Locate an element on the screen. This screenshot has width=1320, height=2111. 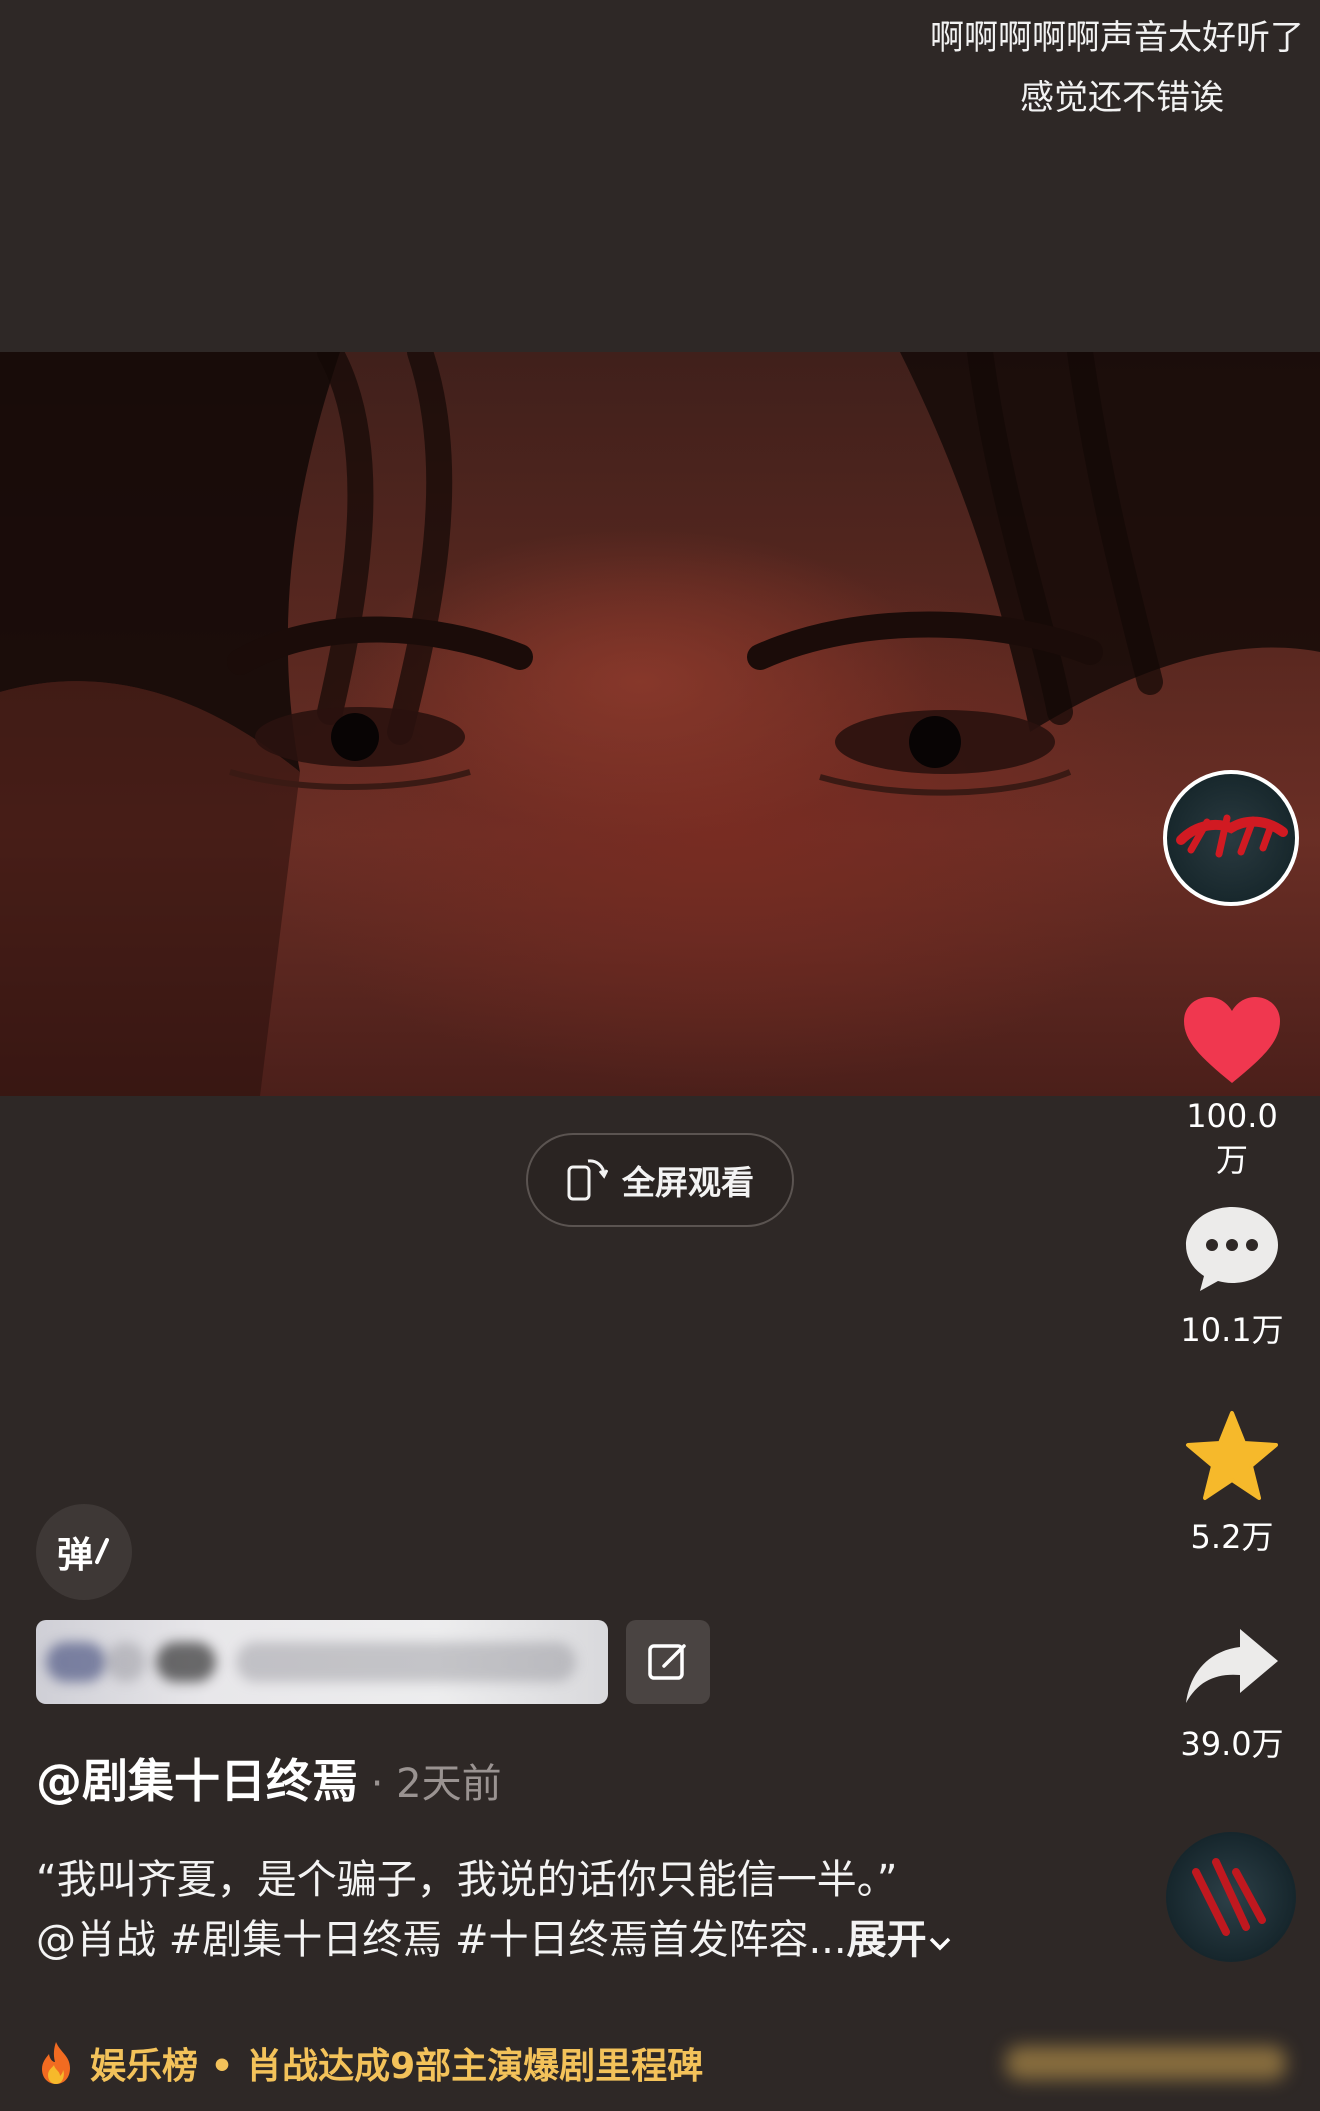
rotate-screen-icon is located at coordinates (587, 1180).